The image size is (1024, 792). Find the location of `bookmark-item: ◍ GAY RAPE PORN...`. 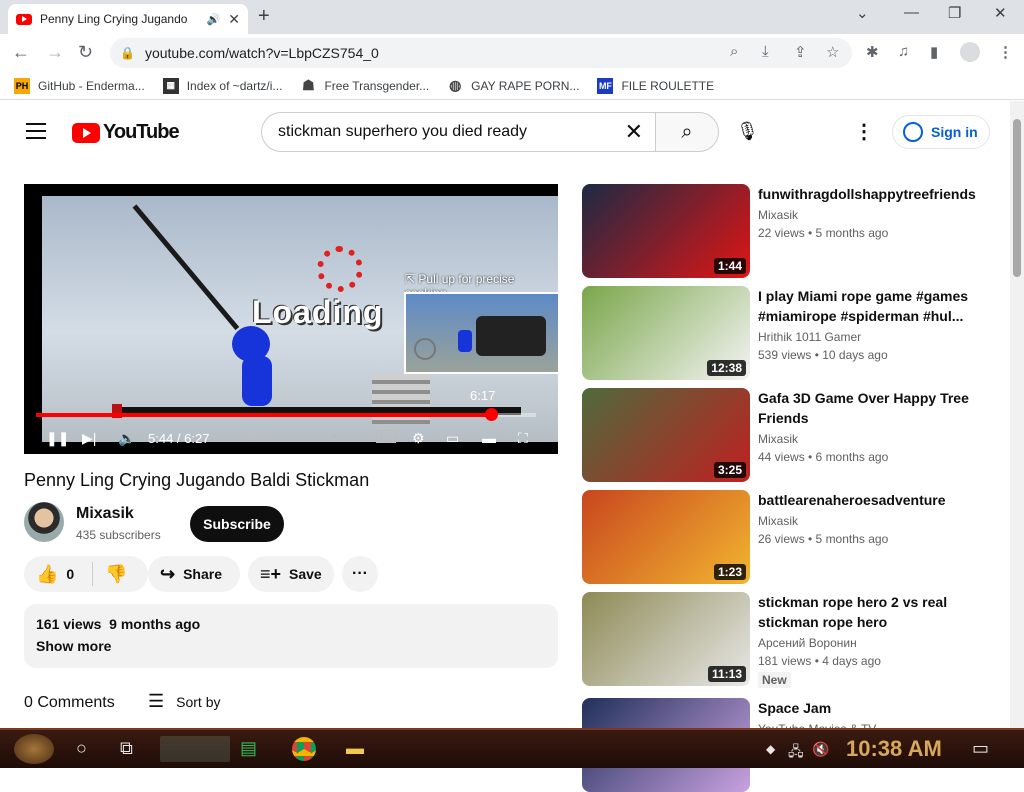

bookmark-item: ◍ GAY RAPE PORN... is located at coordinates (513, 85).